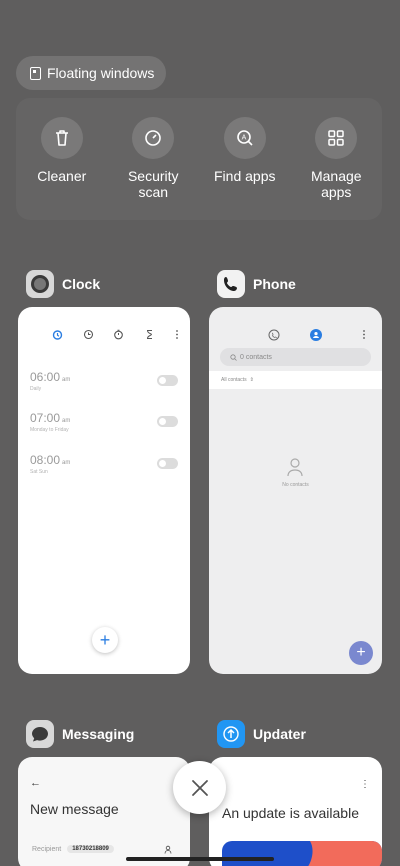 Image resolution: width=400 pixels, height=866 pixels. Describe the element at coordinates (365, 784) in the screenshot. I see `more-menu-icon: ⋮` at that location.